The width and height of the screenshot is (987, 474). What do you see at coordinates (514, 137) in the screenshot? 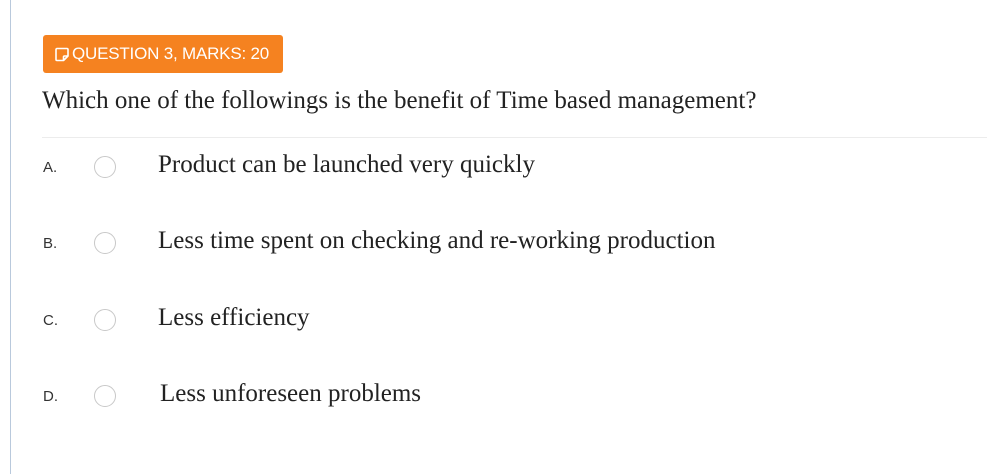
I see `divider` at bounding box center [514, 137].